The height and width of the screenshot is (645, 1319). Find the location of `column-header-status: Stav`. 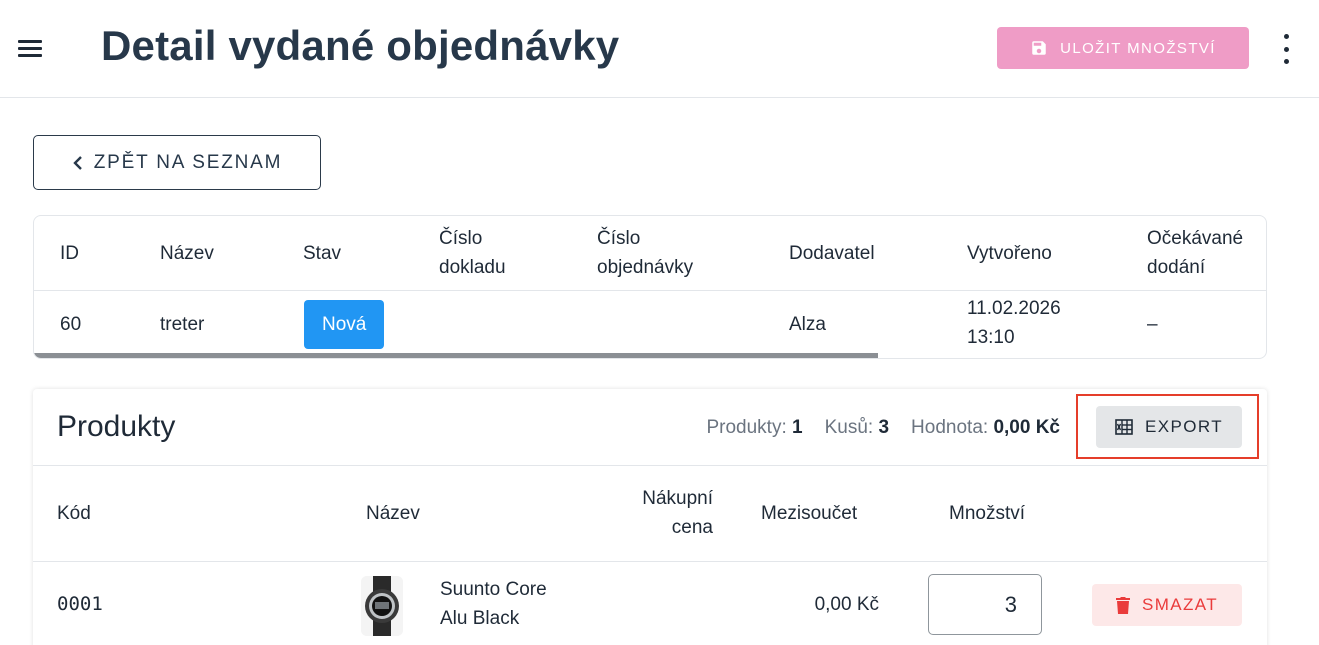

column-header-status: Stav is located at coordinates (322, 253).